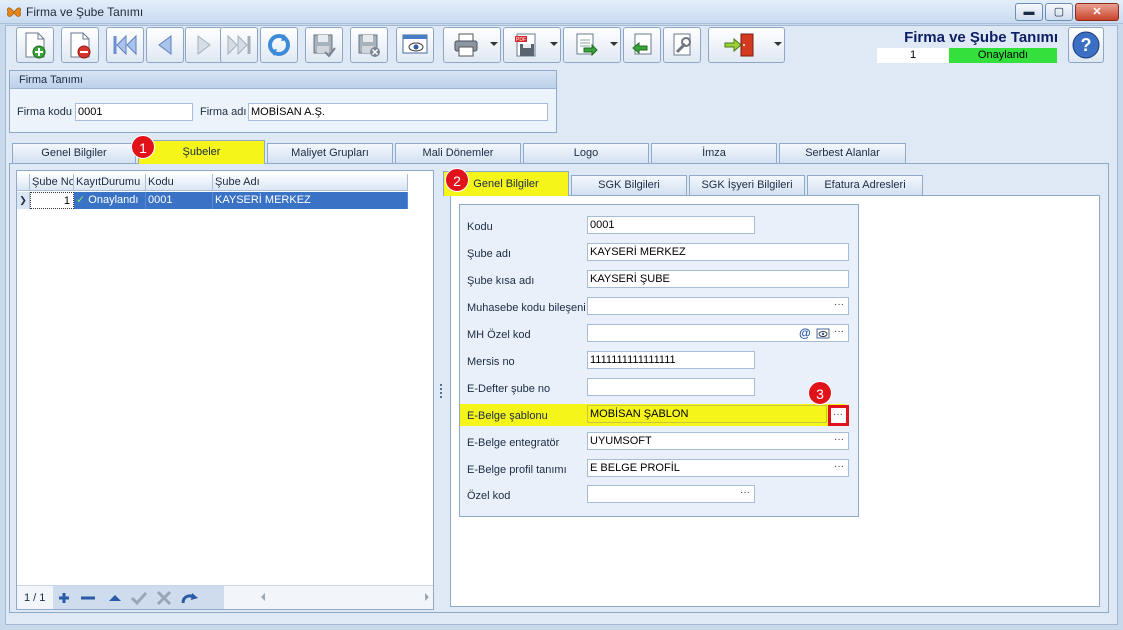  I want to click on remove-row-icon, so click(88, 598).